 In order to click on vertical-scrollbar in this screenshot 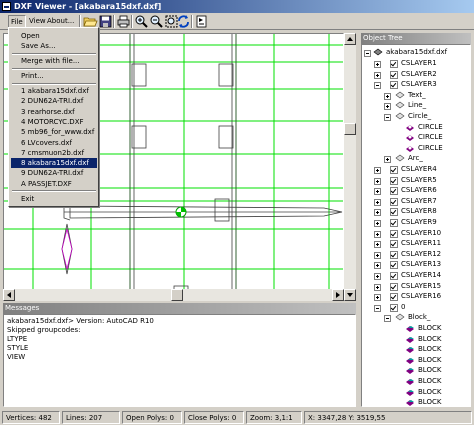, I will do `click(350, 167)`.